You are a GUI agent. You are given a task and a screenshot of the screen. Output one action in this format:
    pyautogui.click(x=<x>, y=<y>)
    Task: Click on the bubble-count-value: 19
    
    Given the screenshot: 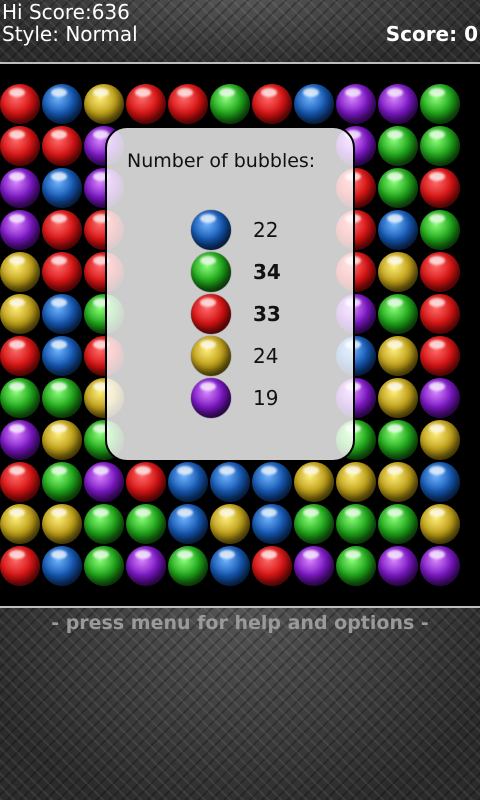 What is the action you would take?
    pyautogui.click(x=266, y=398)
    